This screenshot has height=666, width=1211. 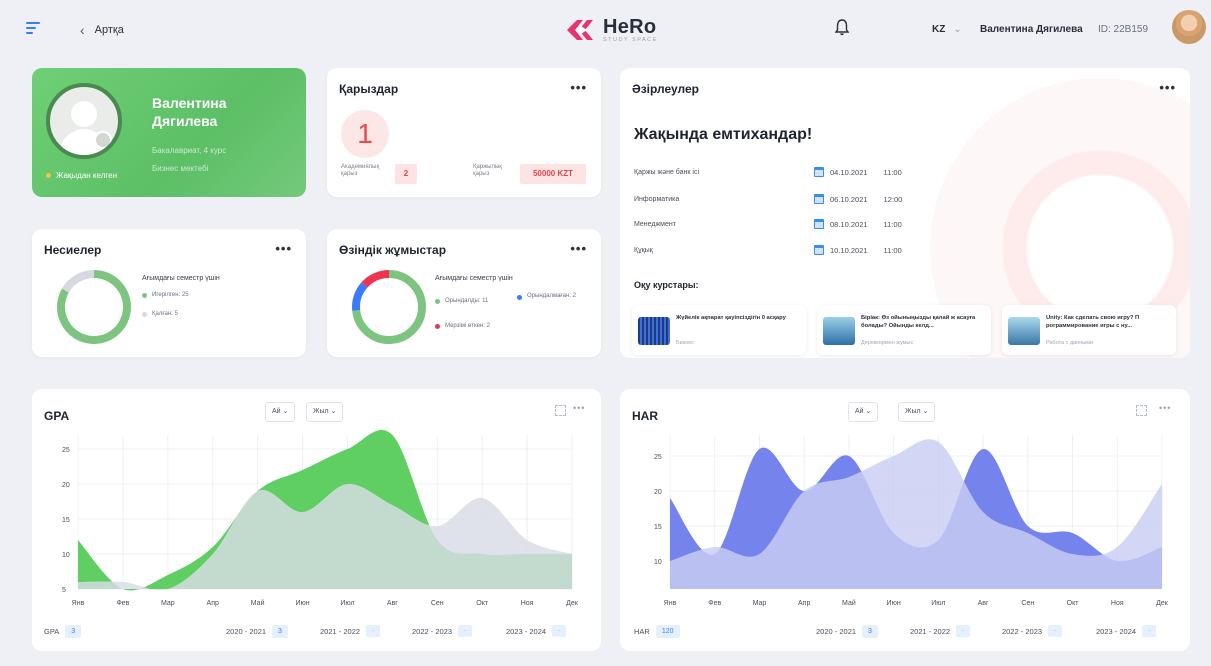 I want to click on footer-label: GPA, so click(x=52, y=631).